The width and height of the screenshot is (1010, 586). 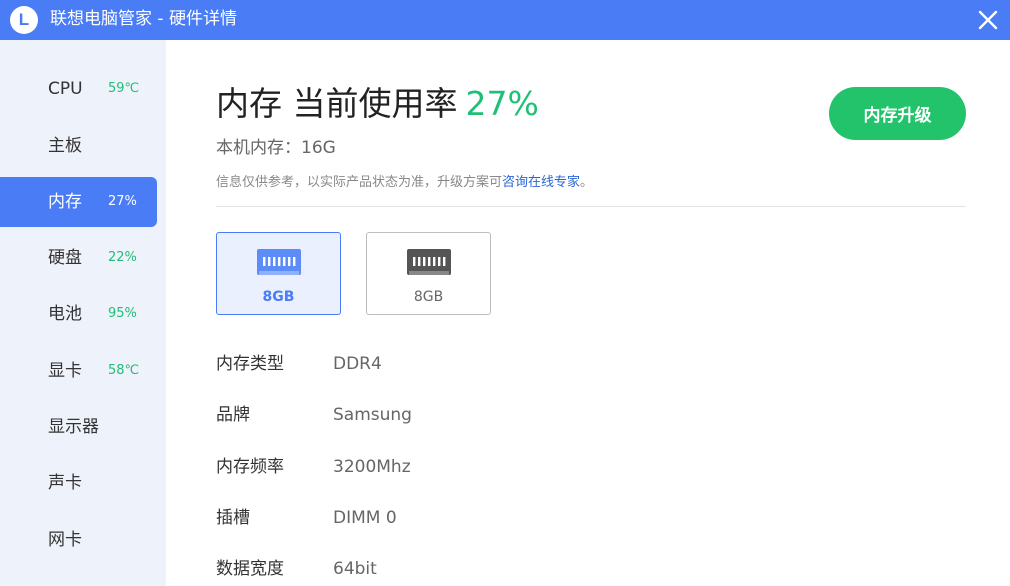 What do you see at coordinates (65, 258) in the screenshot?
I see `sidebar-item-label: 硬盘` at bounding box center [65, 258].